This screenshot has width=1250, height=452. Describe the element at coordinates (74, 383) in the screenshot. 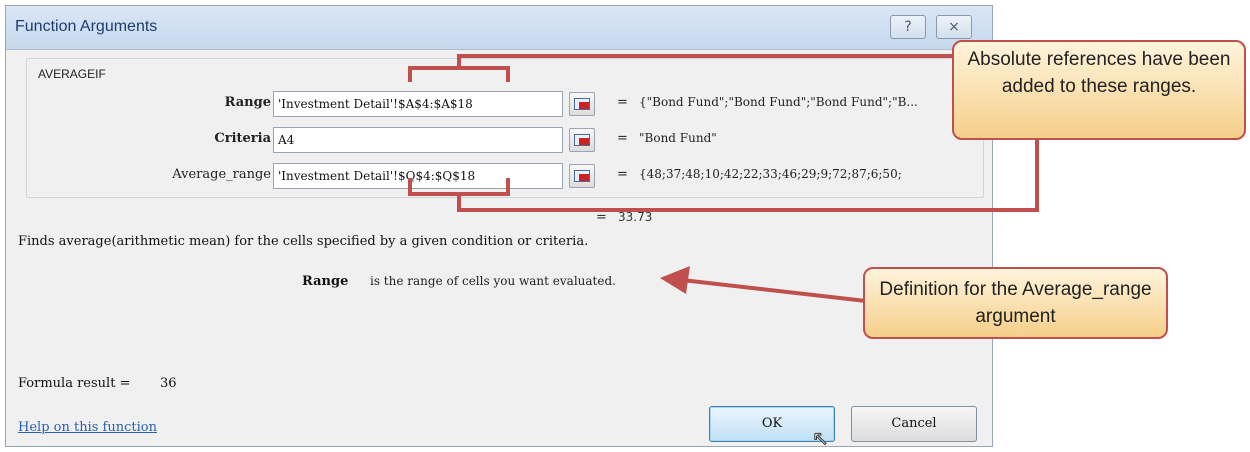

I see `formula-result-label: Formula result =` at that location.